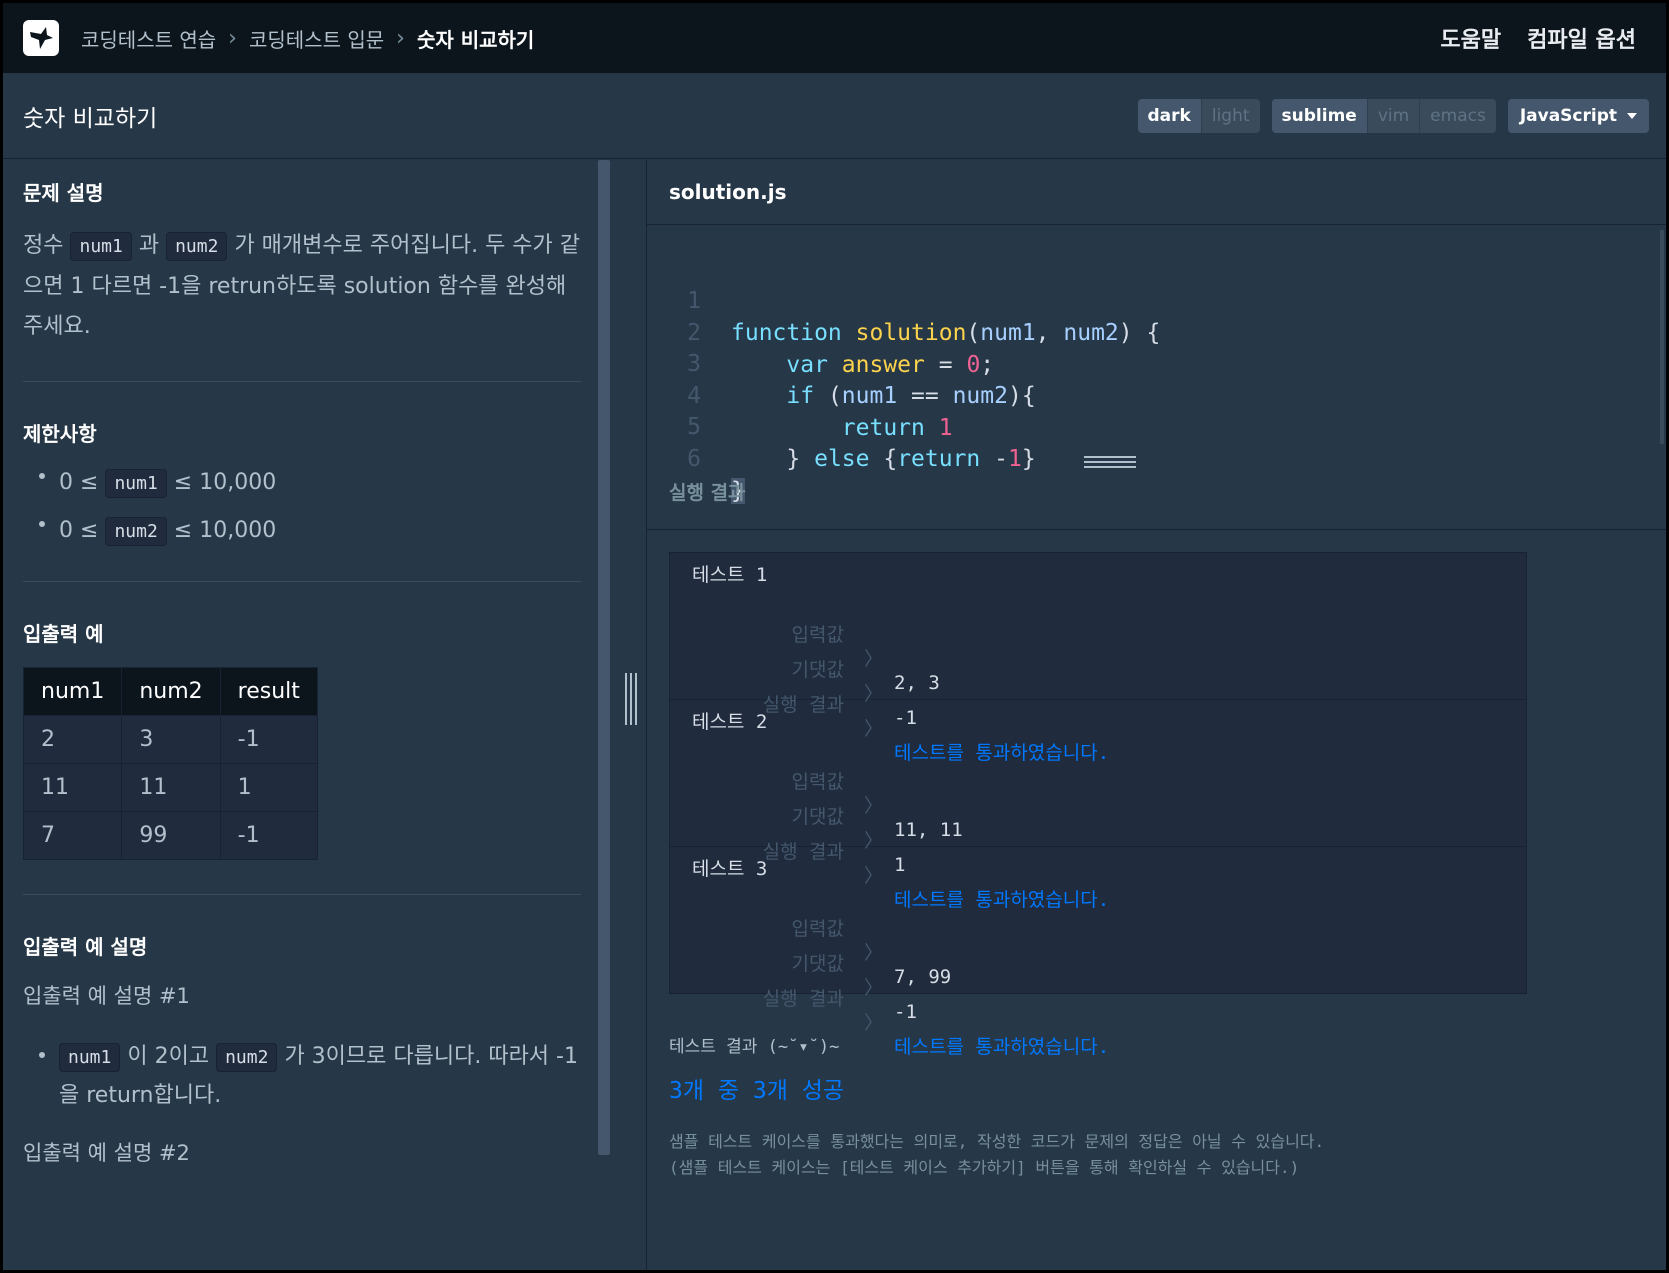 The height and width of the screenshot is (1273, 1669). I want to click on code-line: 3 if (num1 == num2){, so click(841, 362).